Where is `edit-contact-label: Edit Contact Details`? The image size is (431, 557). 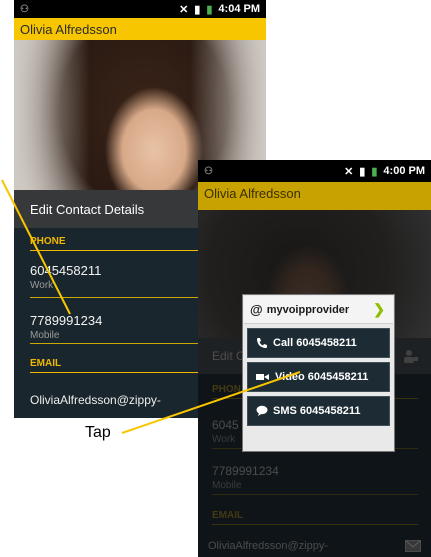 edit-contact-label: Edit Contact Details is located at coordinates (87, 209).